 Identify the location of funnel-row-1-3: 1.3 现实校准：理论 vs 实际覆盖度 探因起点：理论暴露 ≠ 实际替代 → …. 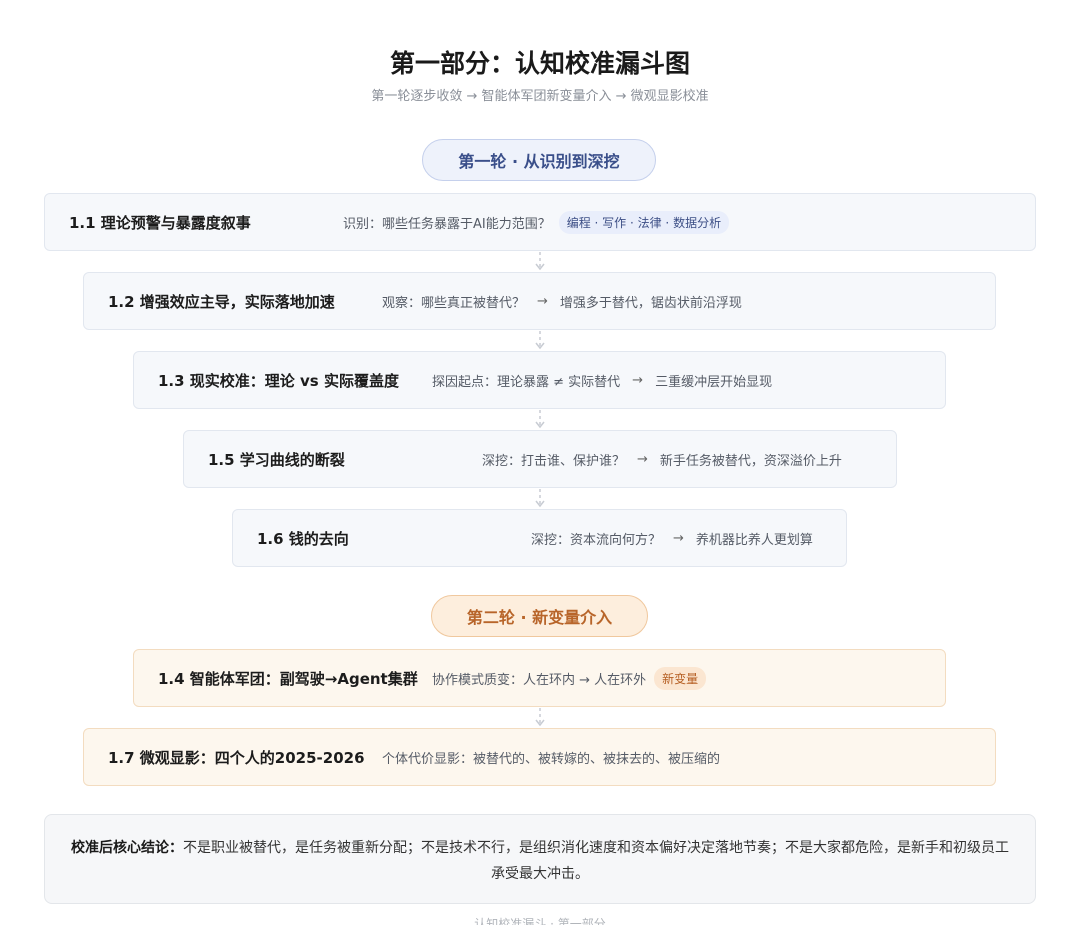
(539, 380).